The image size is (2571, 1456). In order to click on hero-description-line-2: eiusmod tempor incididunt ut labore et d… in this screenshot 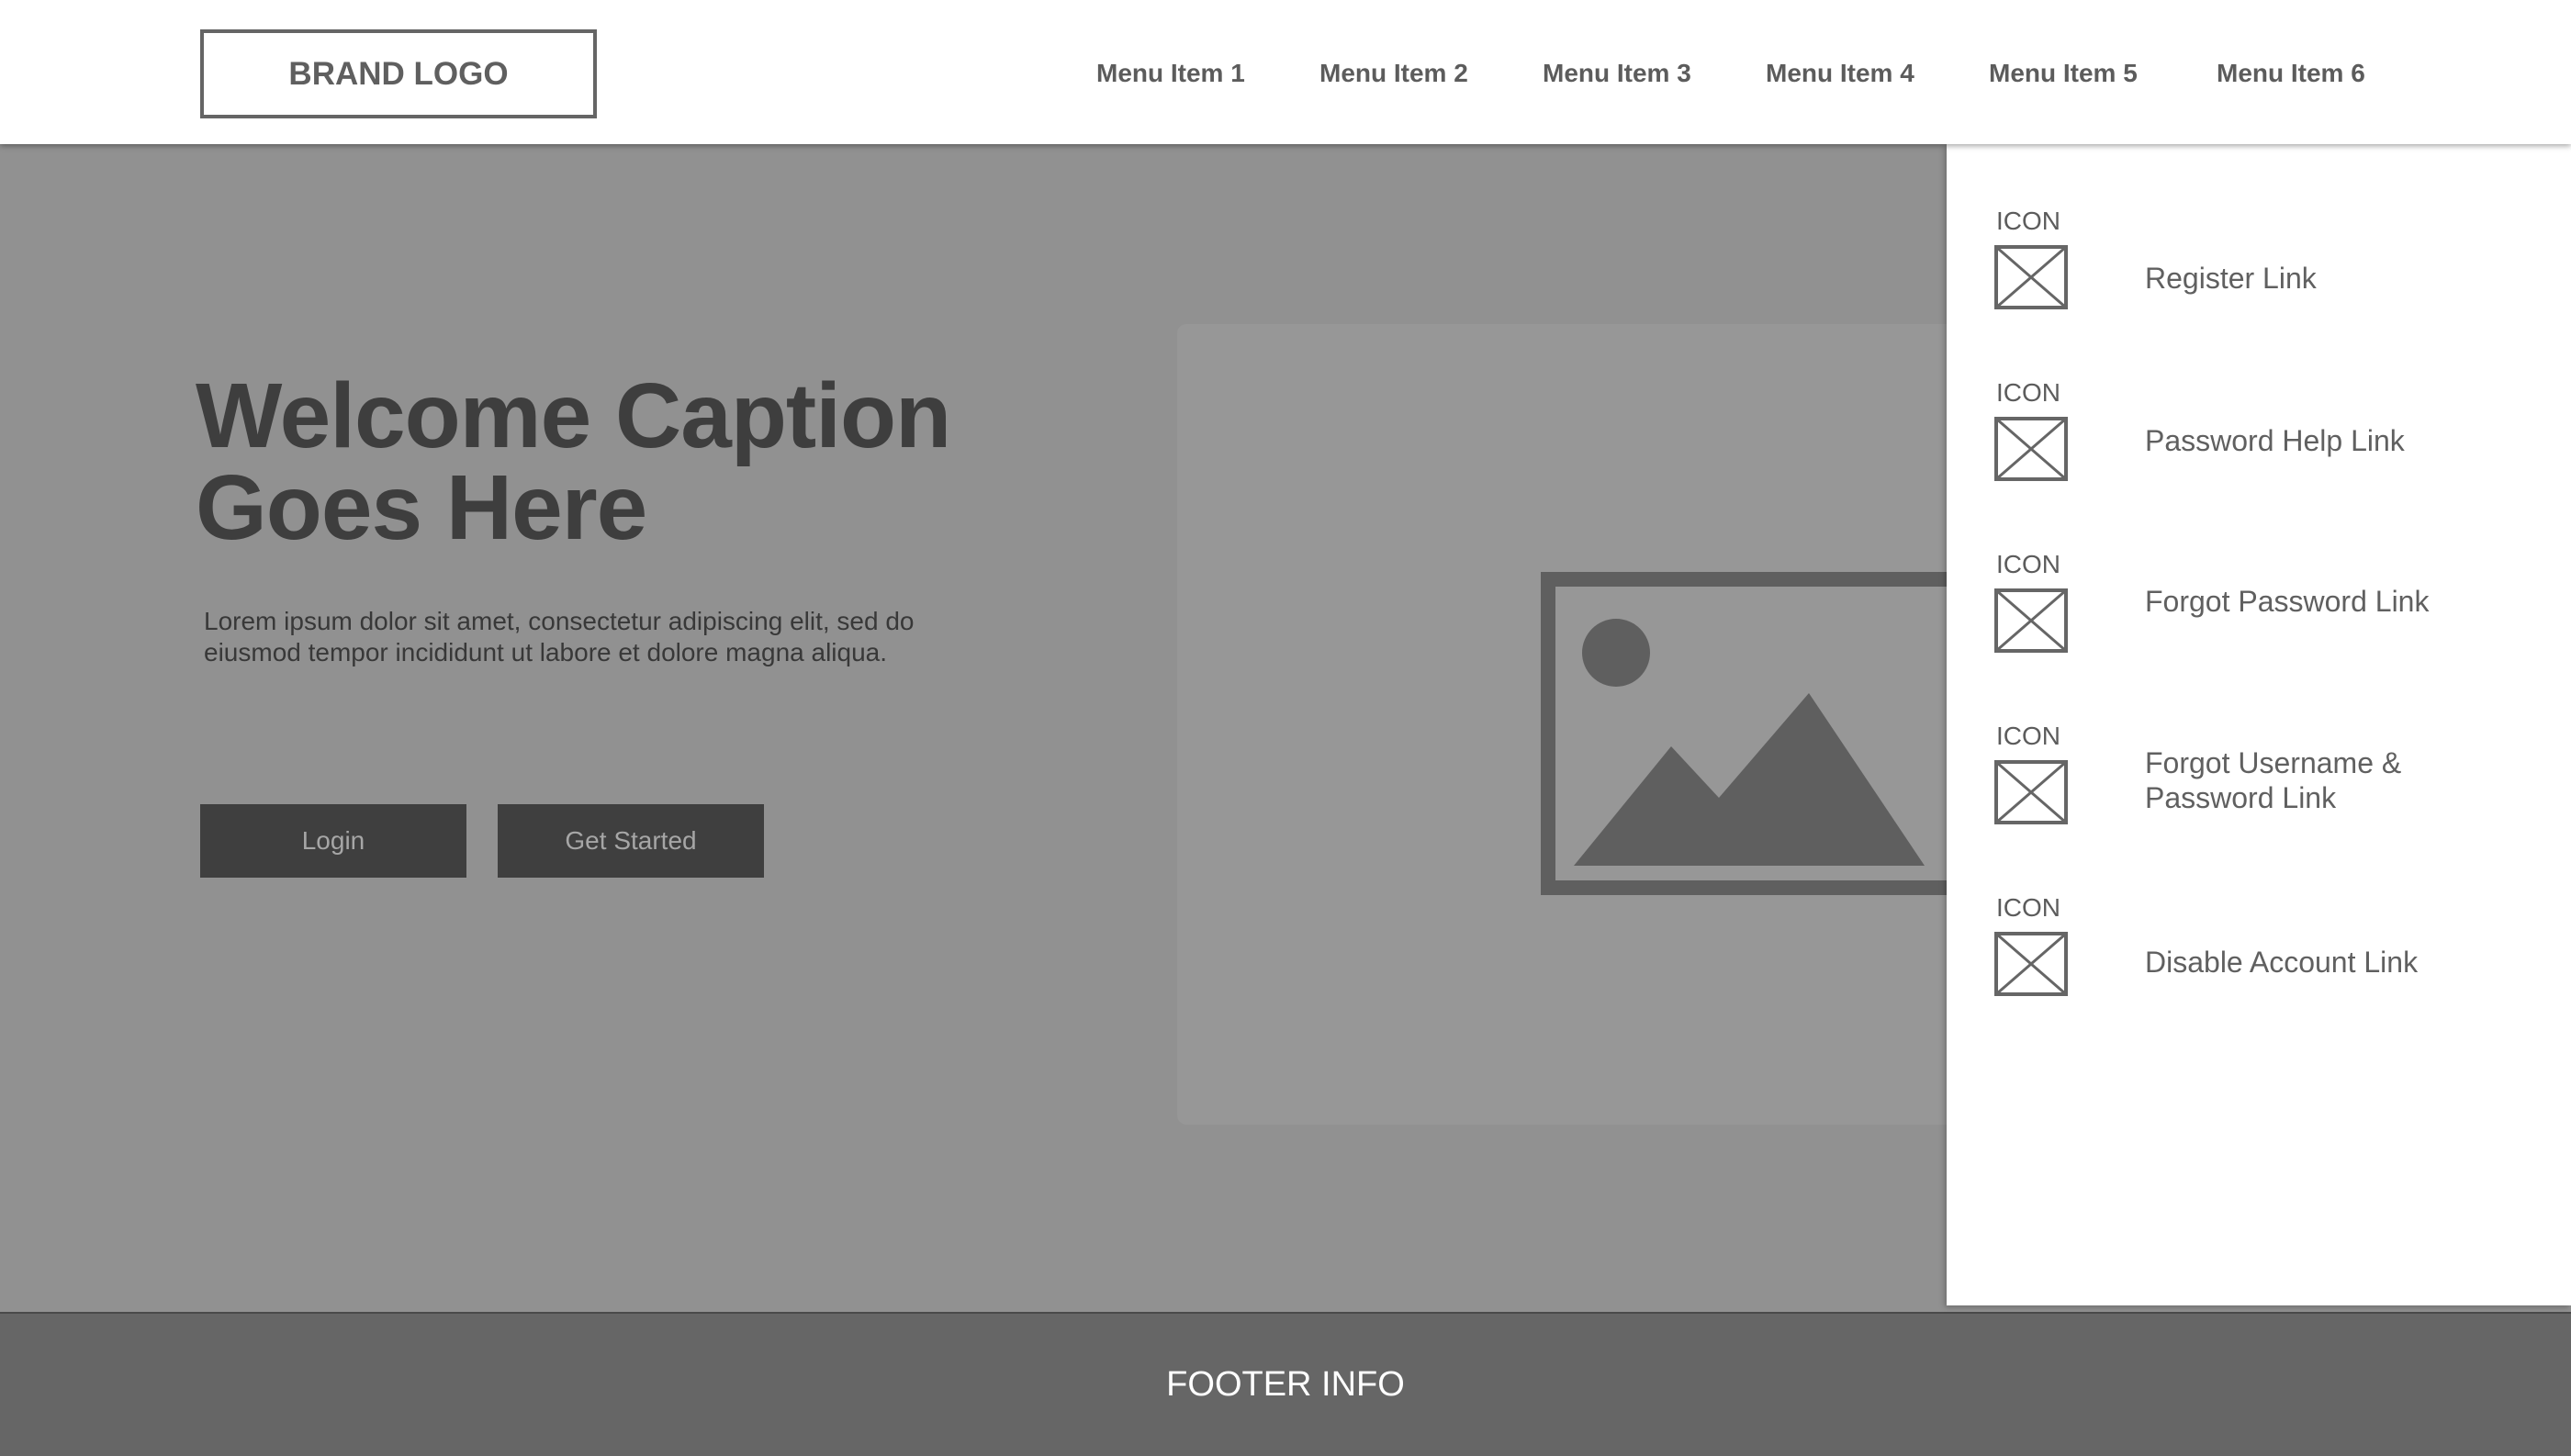, I will do `click(546, 652)`.